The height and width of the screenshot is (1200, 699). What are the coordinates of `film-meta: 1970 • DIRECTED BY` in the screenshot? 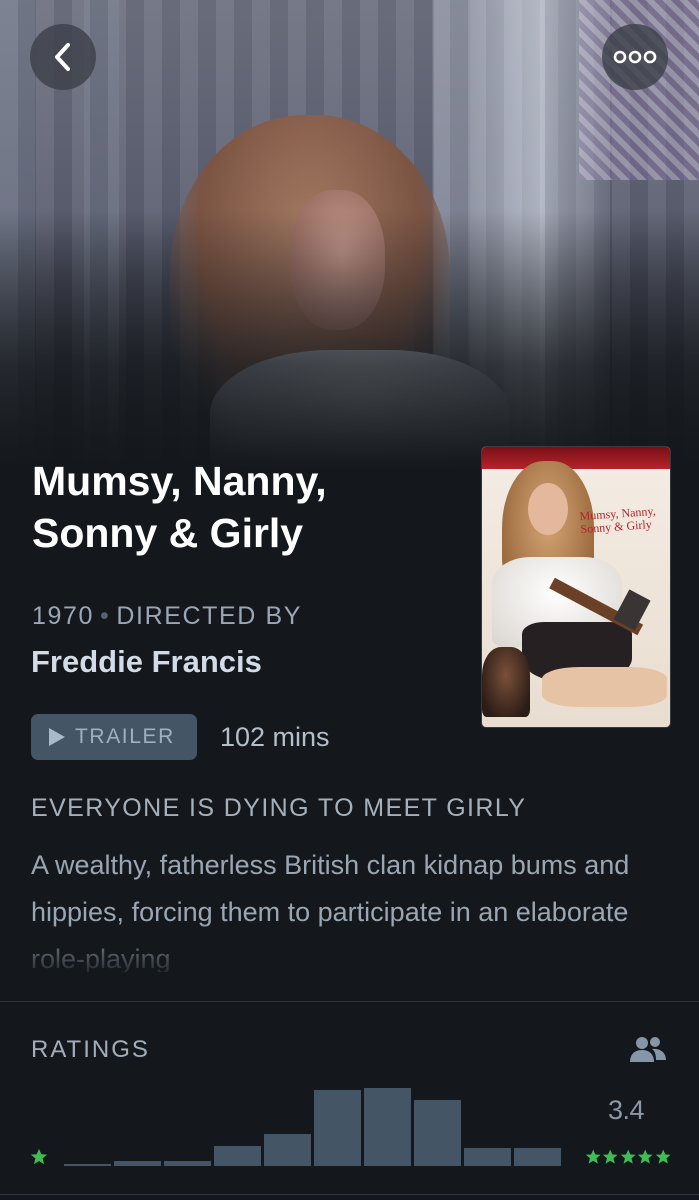 It's located at (167, 616).